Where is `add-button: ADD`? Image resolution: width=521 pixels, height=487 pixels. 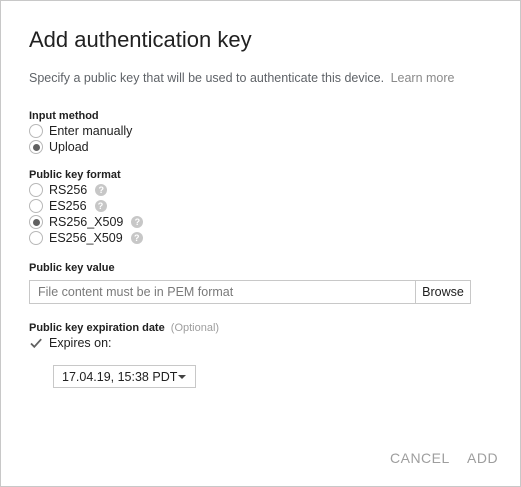
add-button: ADD is located at coordinates (482, 458).